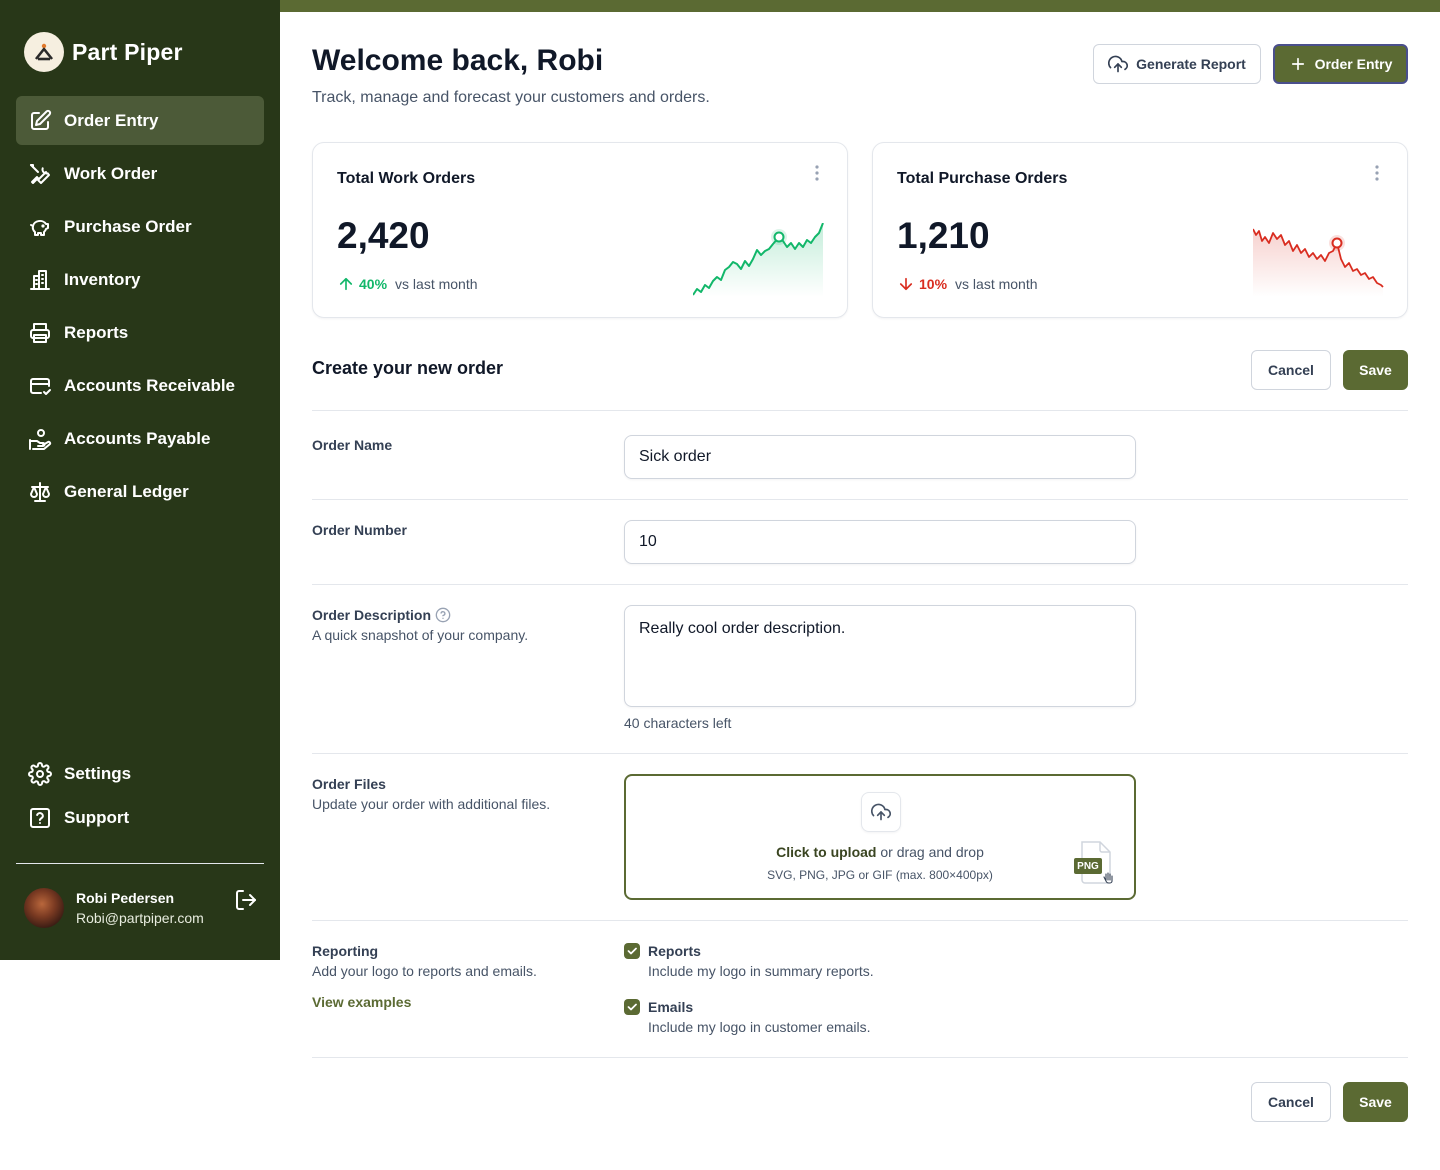  Describe the element at coordinates (144, 908) in the screenshot. I see `user-profile: Robi Pedersen Robi@partpiper.com` at that location.